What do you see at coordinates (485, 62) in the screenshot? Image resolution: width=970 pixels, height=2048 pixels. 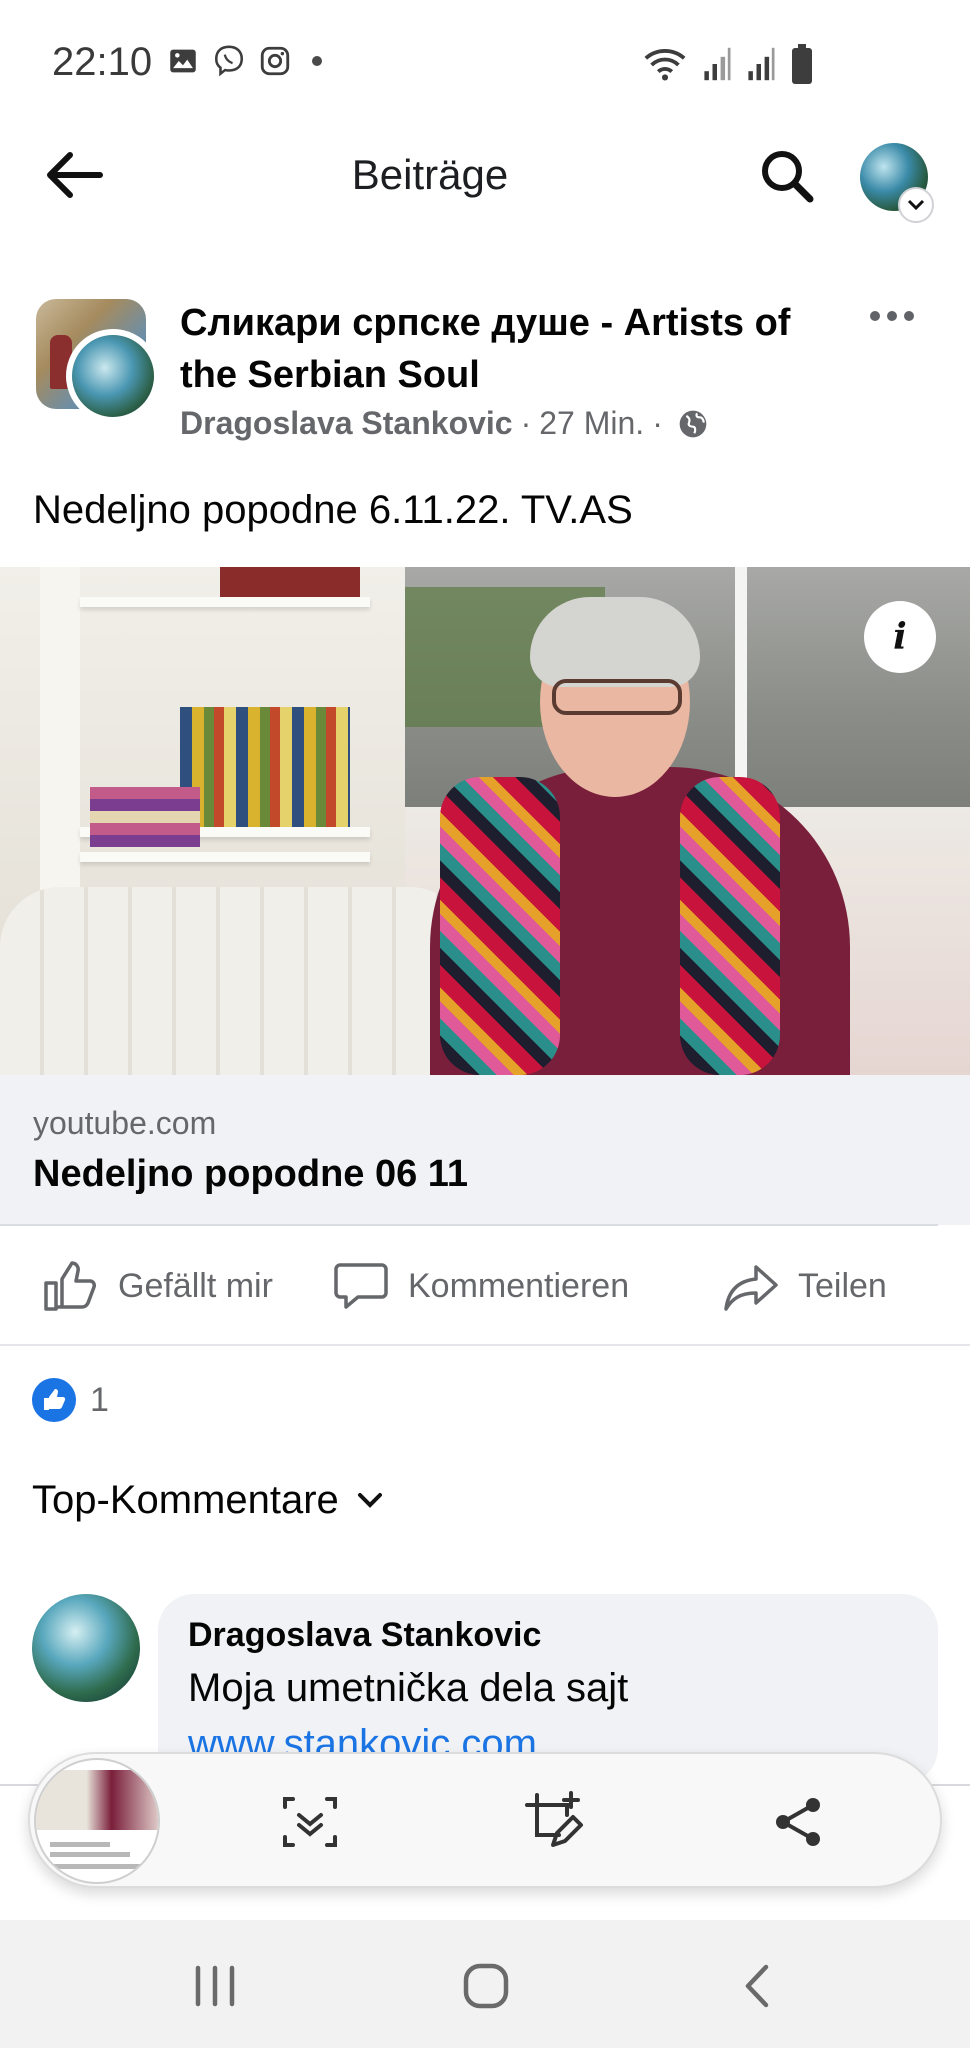 I see `status-bar: 22:10` at bounding box center [485, 62].